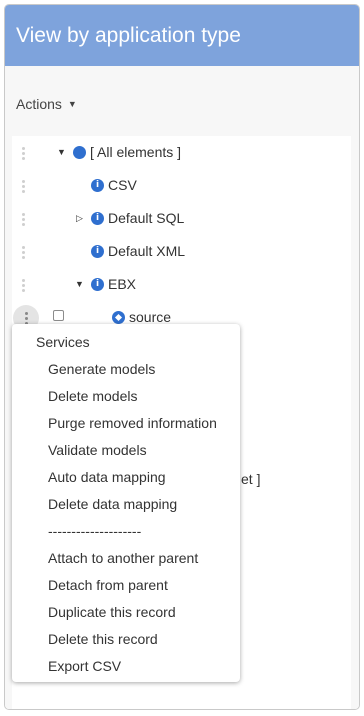 The image size is (364, 716). Describe the element at coordinates (122, 284) in the screenshot. I see `tree-item-label: EBX` at that location.